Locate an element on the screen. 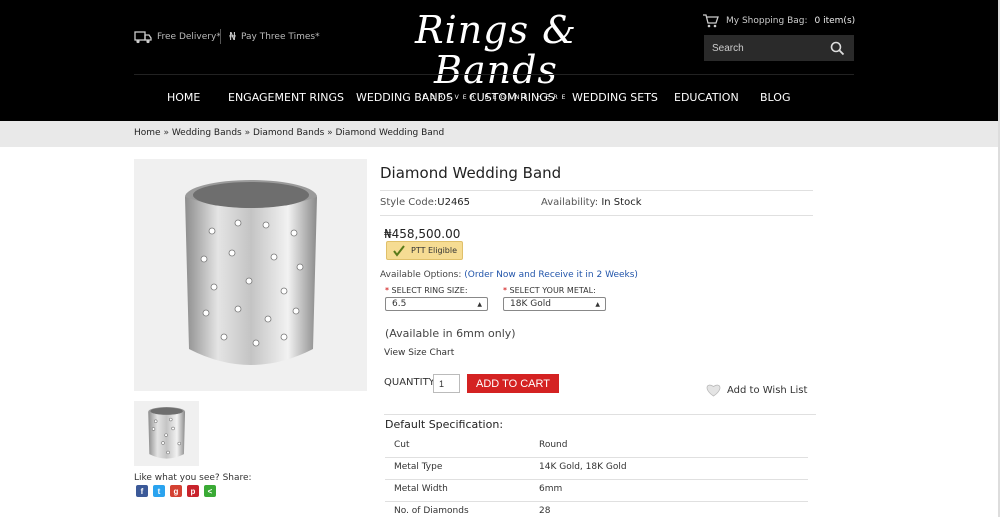 This screenshot has height=517, width=1000. spec-value: 14K Gold, 18K Gold is located at coordinates (583, 467).